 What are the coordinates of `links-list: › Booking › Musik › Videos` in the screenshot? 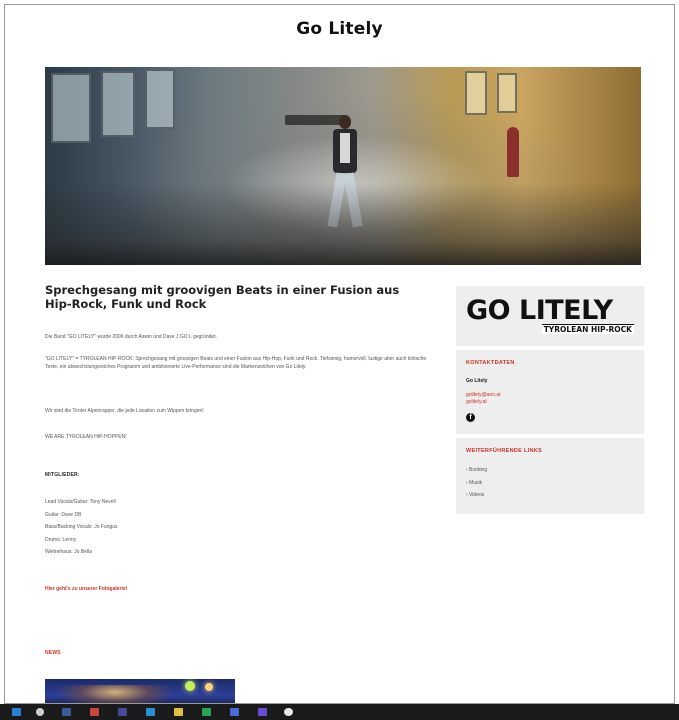 It's located at (550, 483).